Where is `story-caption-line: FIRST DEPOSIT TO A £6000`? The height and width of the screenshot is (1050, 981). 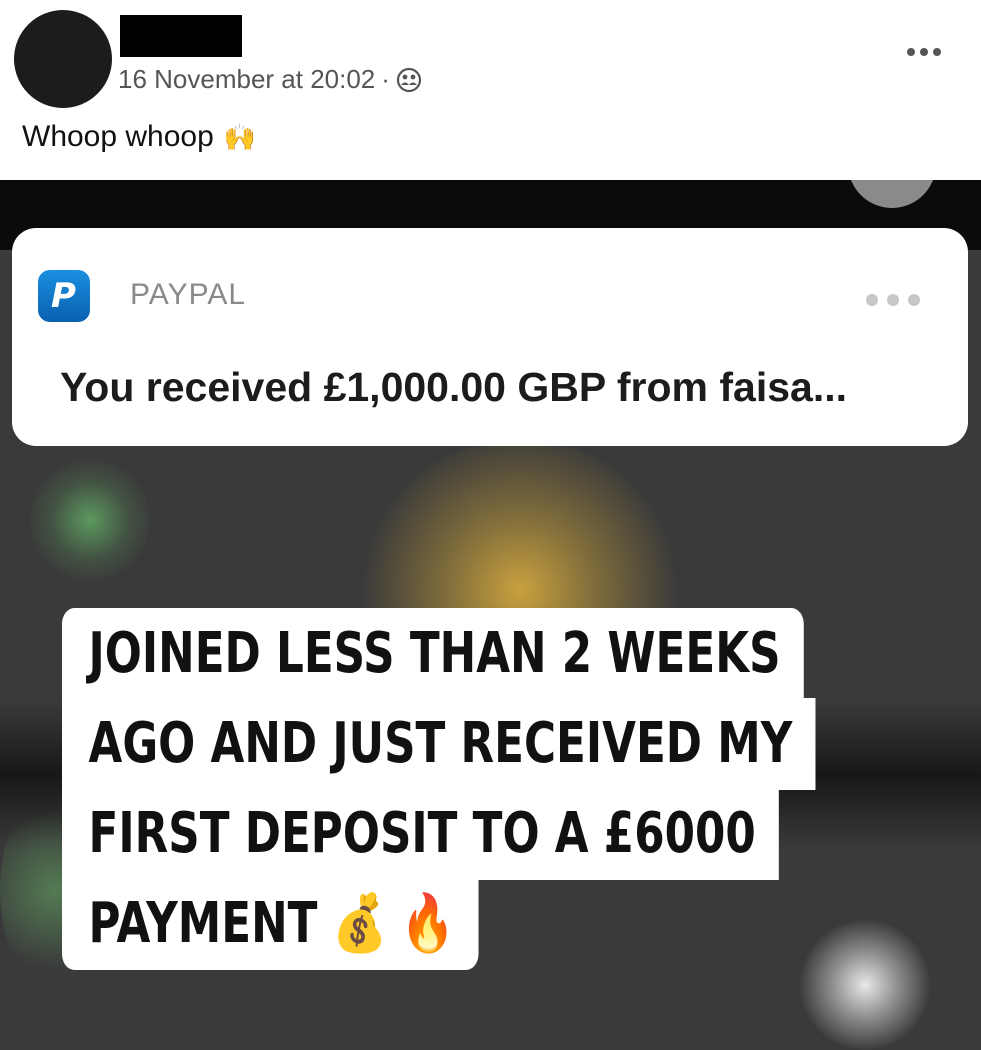 story-caption-line: FIRST DEPOSIT TO A £6000 is located at coordinates (421, 834).